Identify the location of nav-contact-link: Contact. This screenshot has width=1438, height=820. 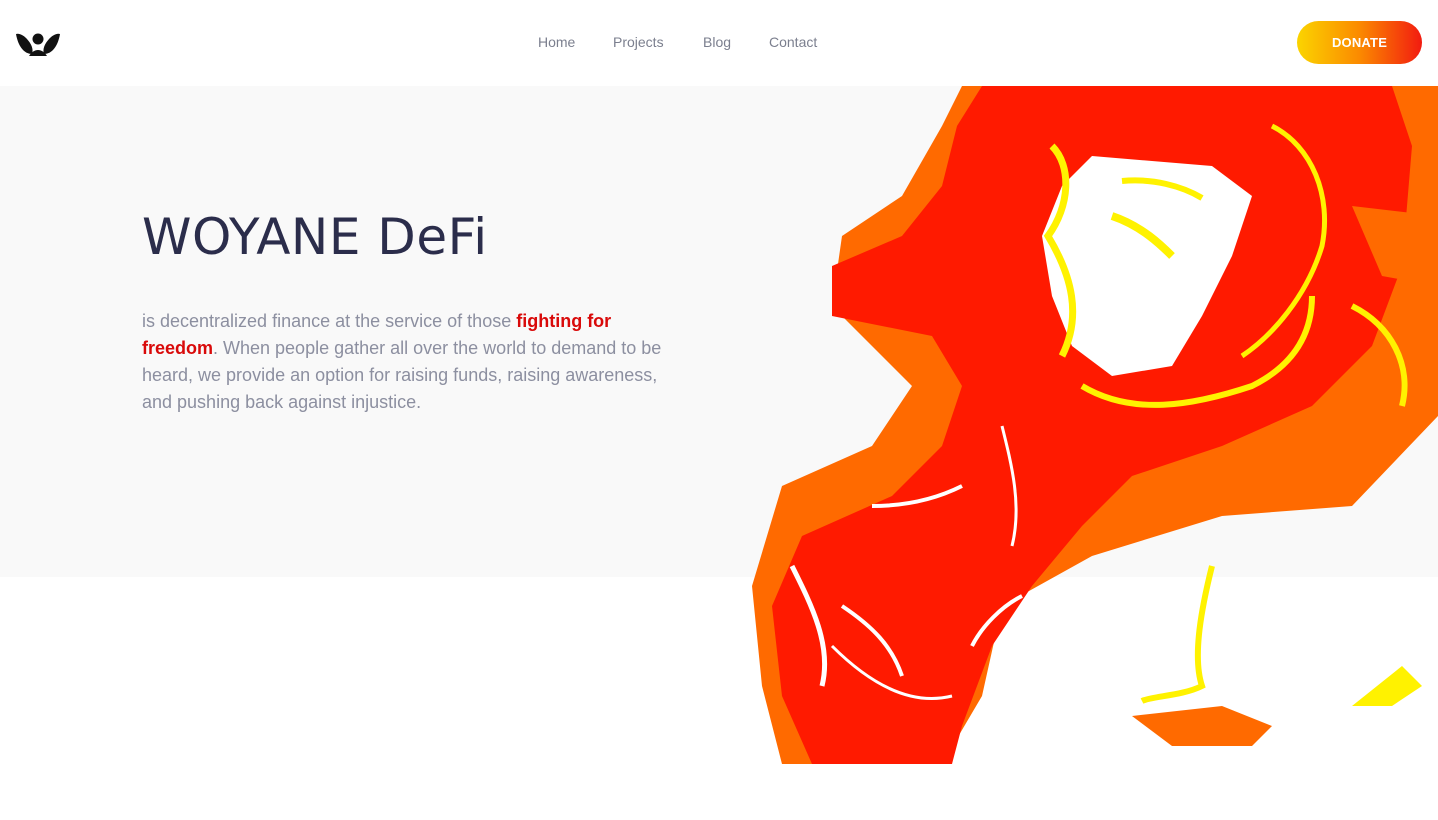
(793, 42).